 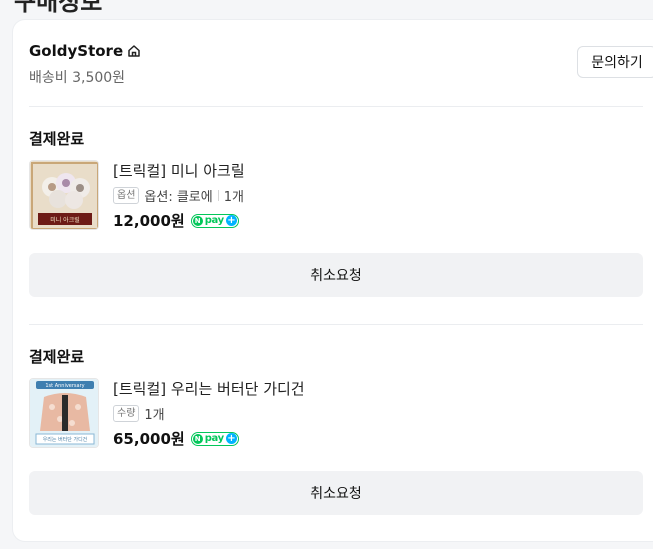 I want to click on product-name: [트릭컬] 미니 아크릴, so click(x=179, y=170).